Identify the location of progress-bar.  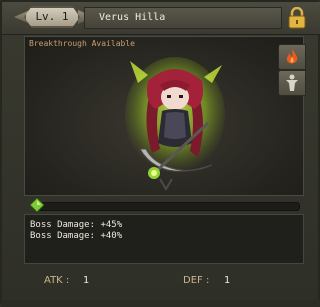
(169, 206).